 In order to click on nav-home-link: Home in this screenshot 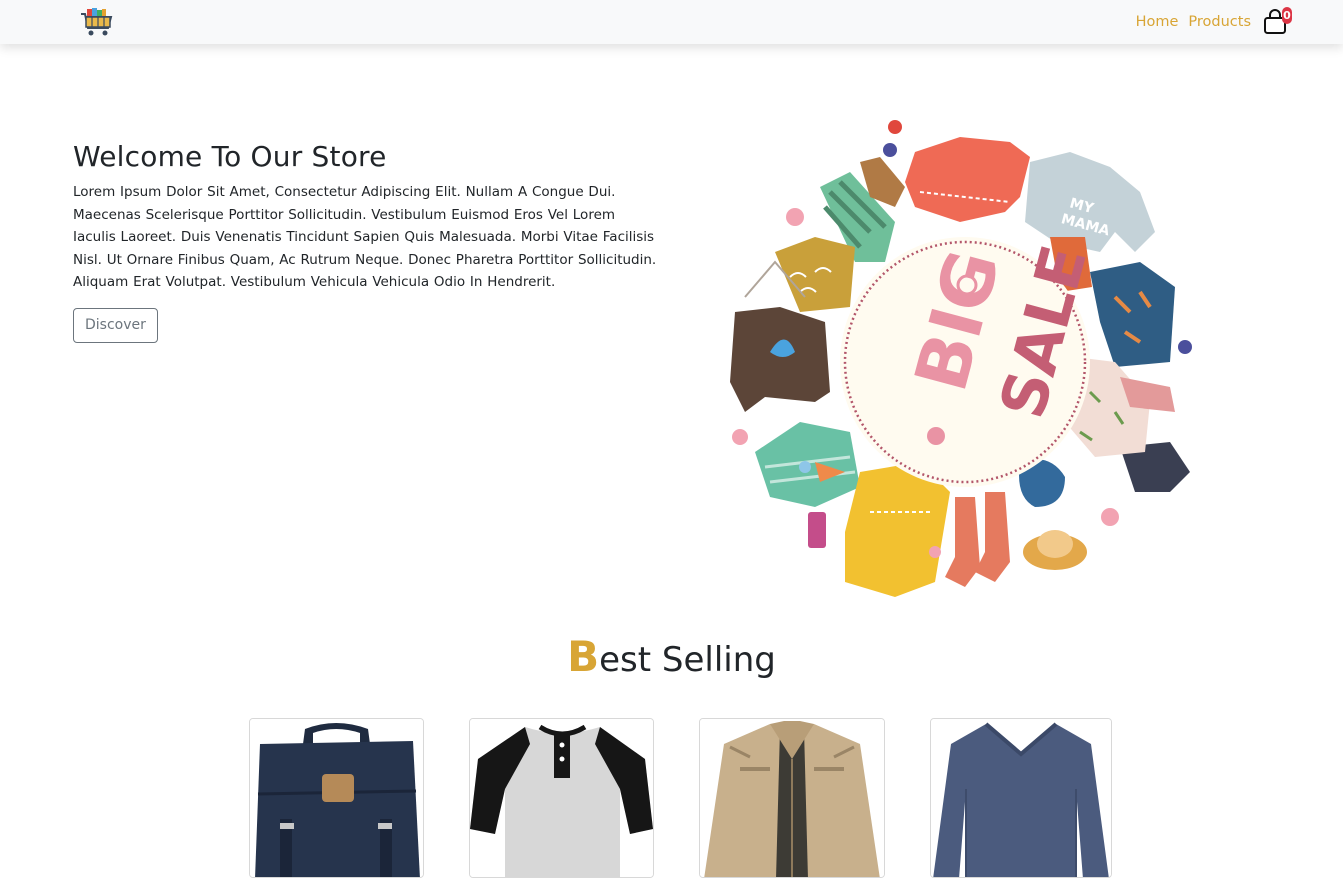, I will do `click(1157, 22)`.